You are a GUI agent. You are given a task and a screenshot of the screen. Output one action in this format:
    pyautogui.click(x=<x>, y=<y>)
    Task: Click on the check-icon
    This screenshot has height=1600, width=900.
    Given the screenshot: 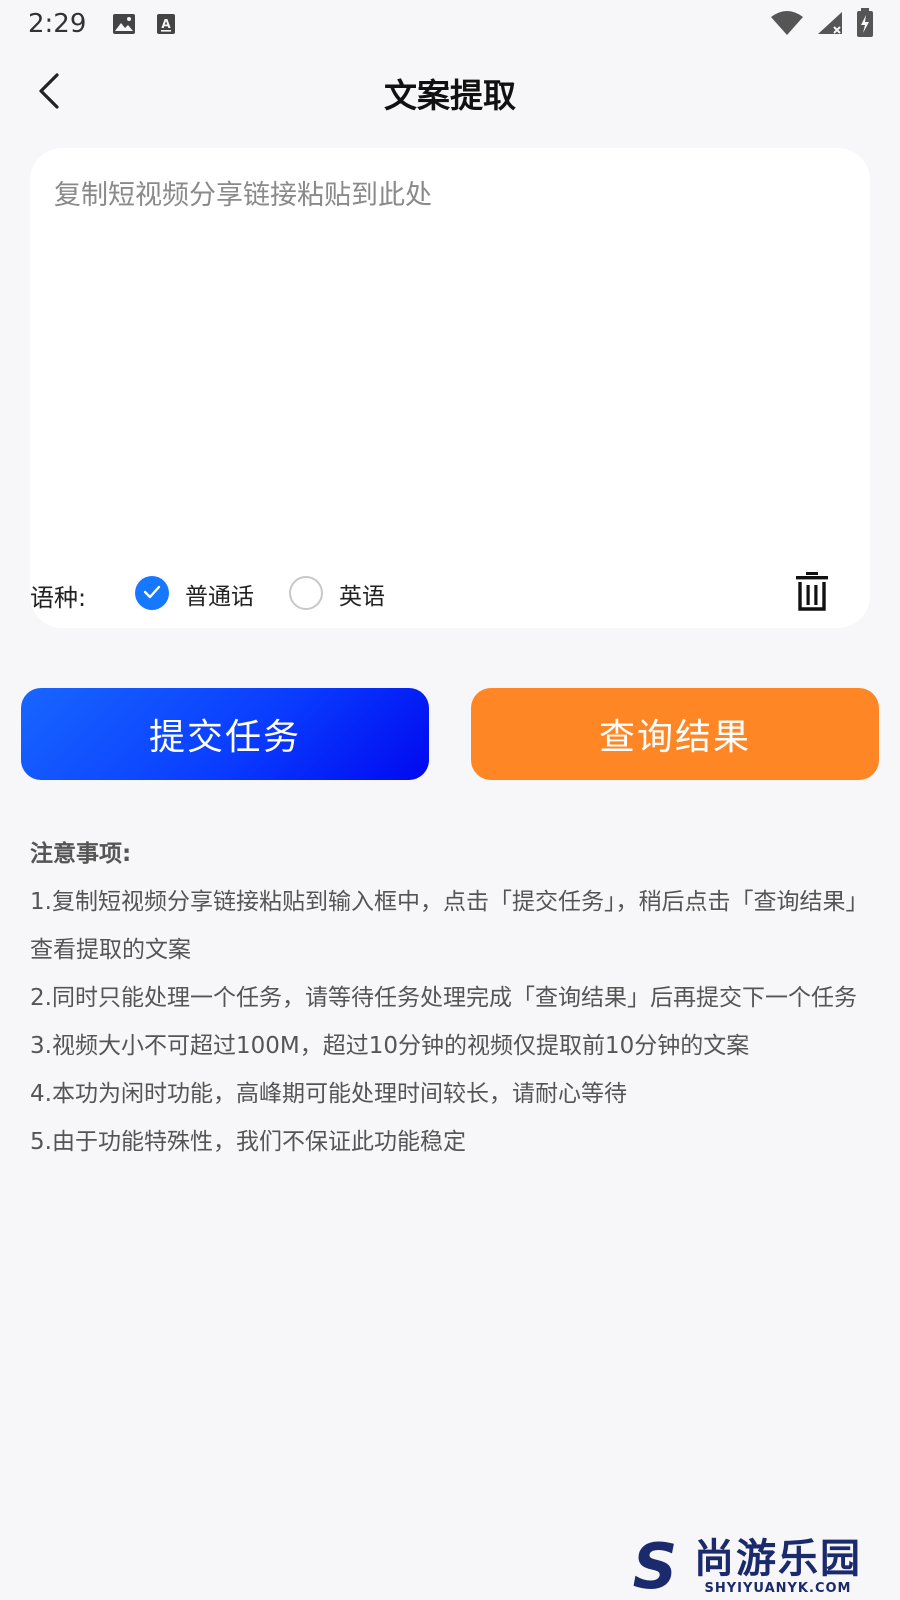 What is the action you would take?
    pyautogui.click(x=152, y=593)
    